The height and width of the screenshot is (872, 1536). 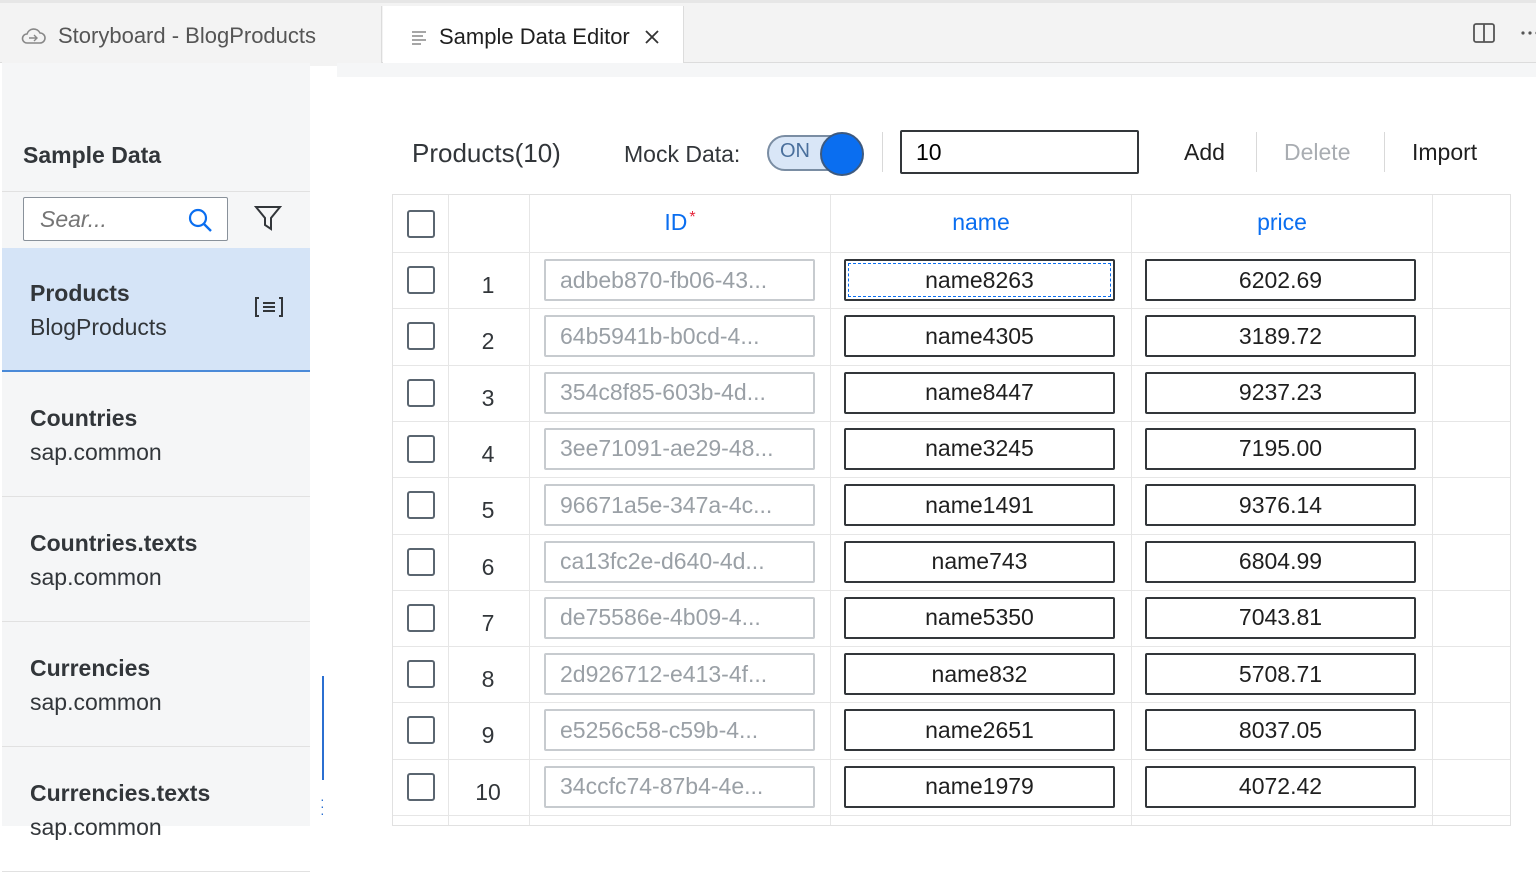 I want to click on name-field: name8263, so click(x=979, y=280).